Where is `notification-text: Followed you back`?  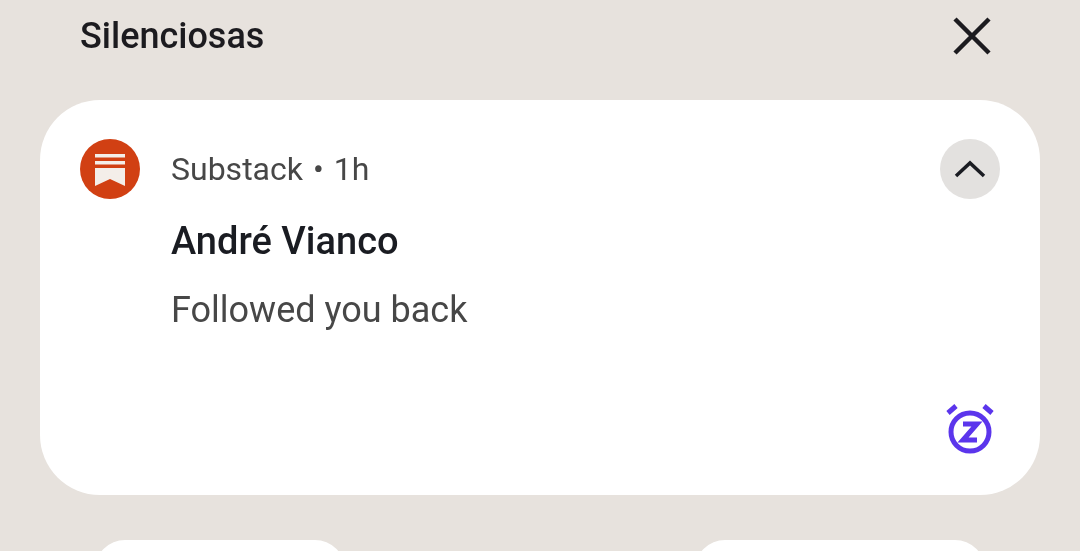 notification-text: Followed you back is located at coordinates (320, 310).